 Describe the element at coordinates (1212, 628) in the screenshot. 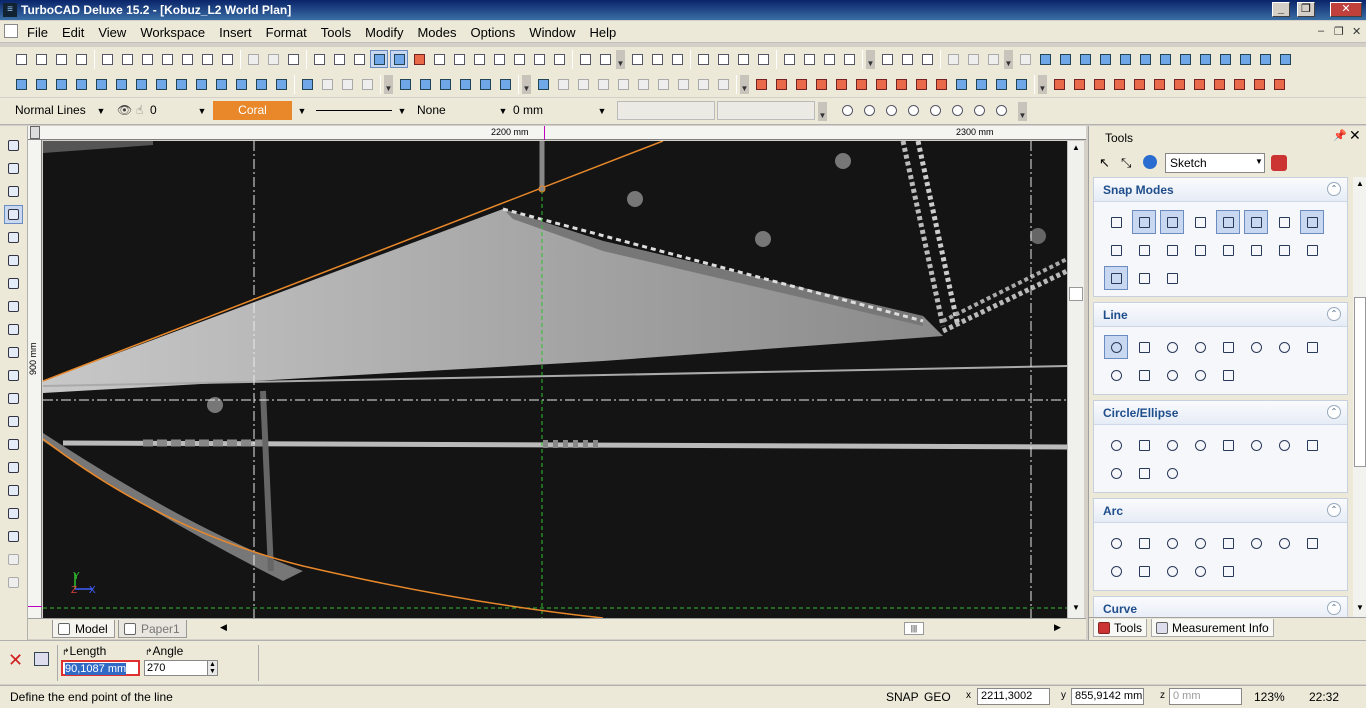

I see `tab-measurement-info: Measurement Info` at that location.